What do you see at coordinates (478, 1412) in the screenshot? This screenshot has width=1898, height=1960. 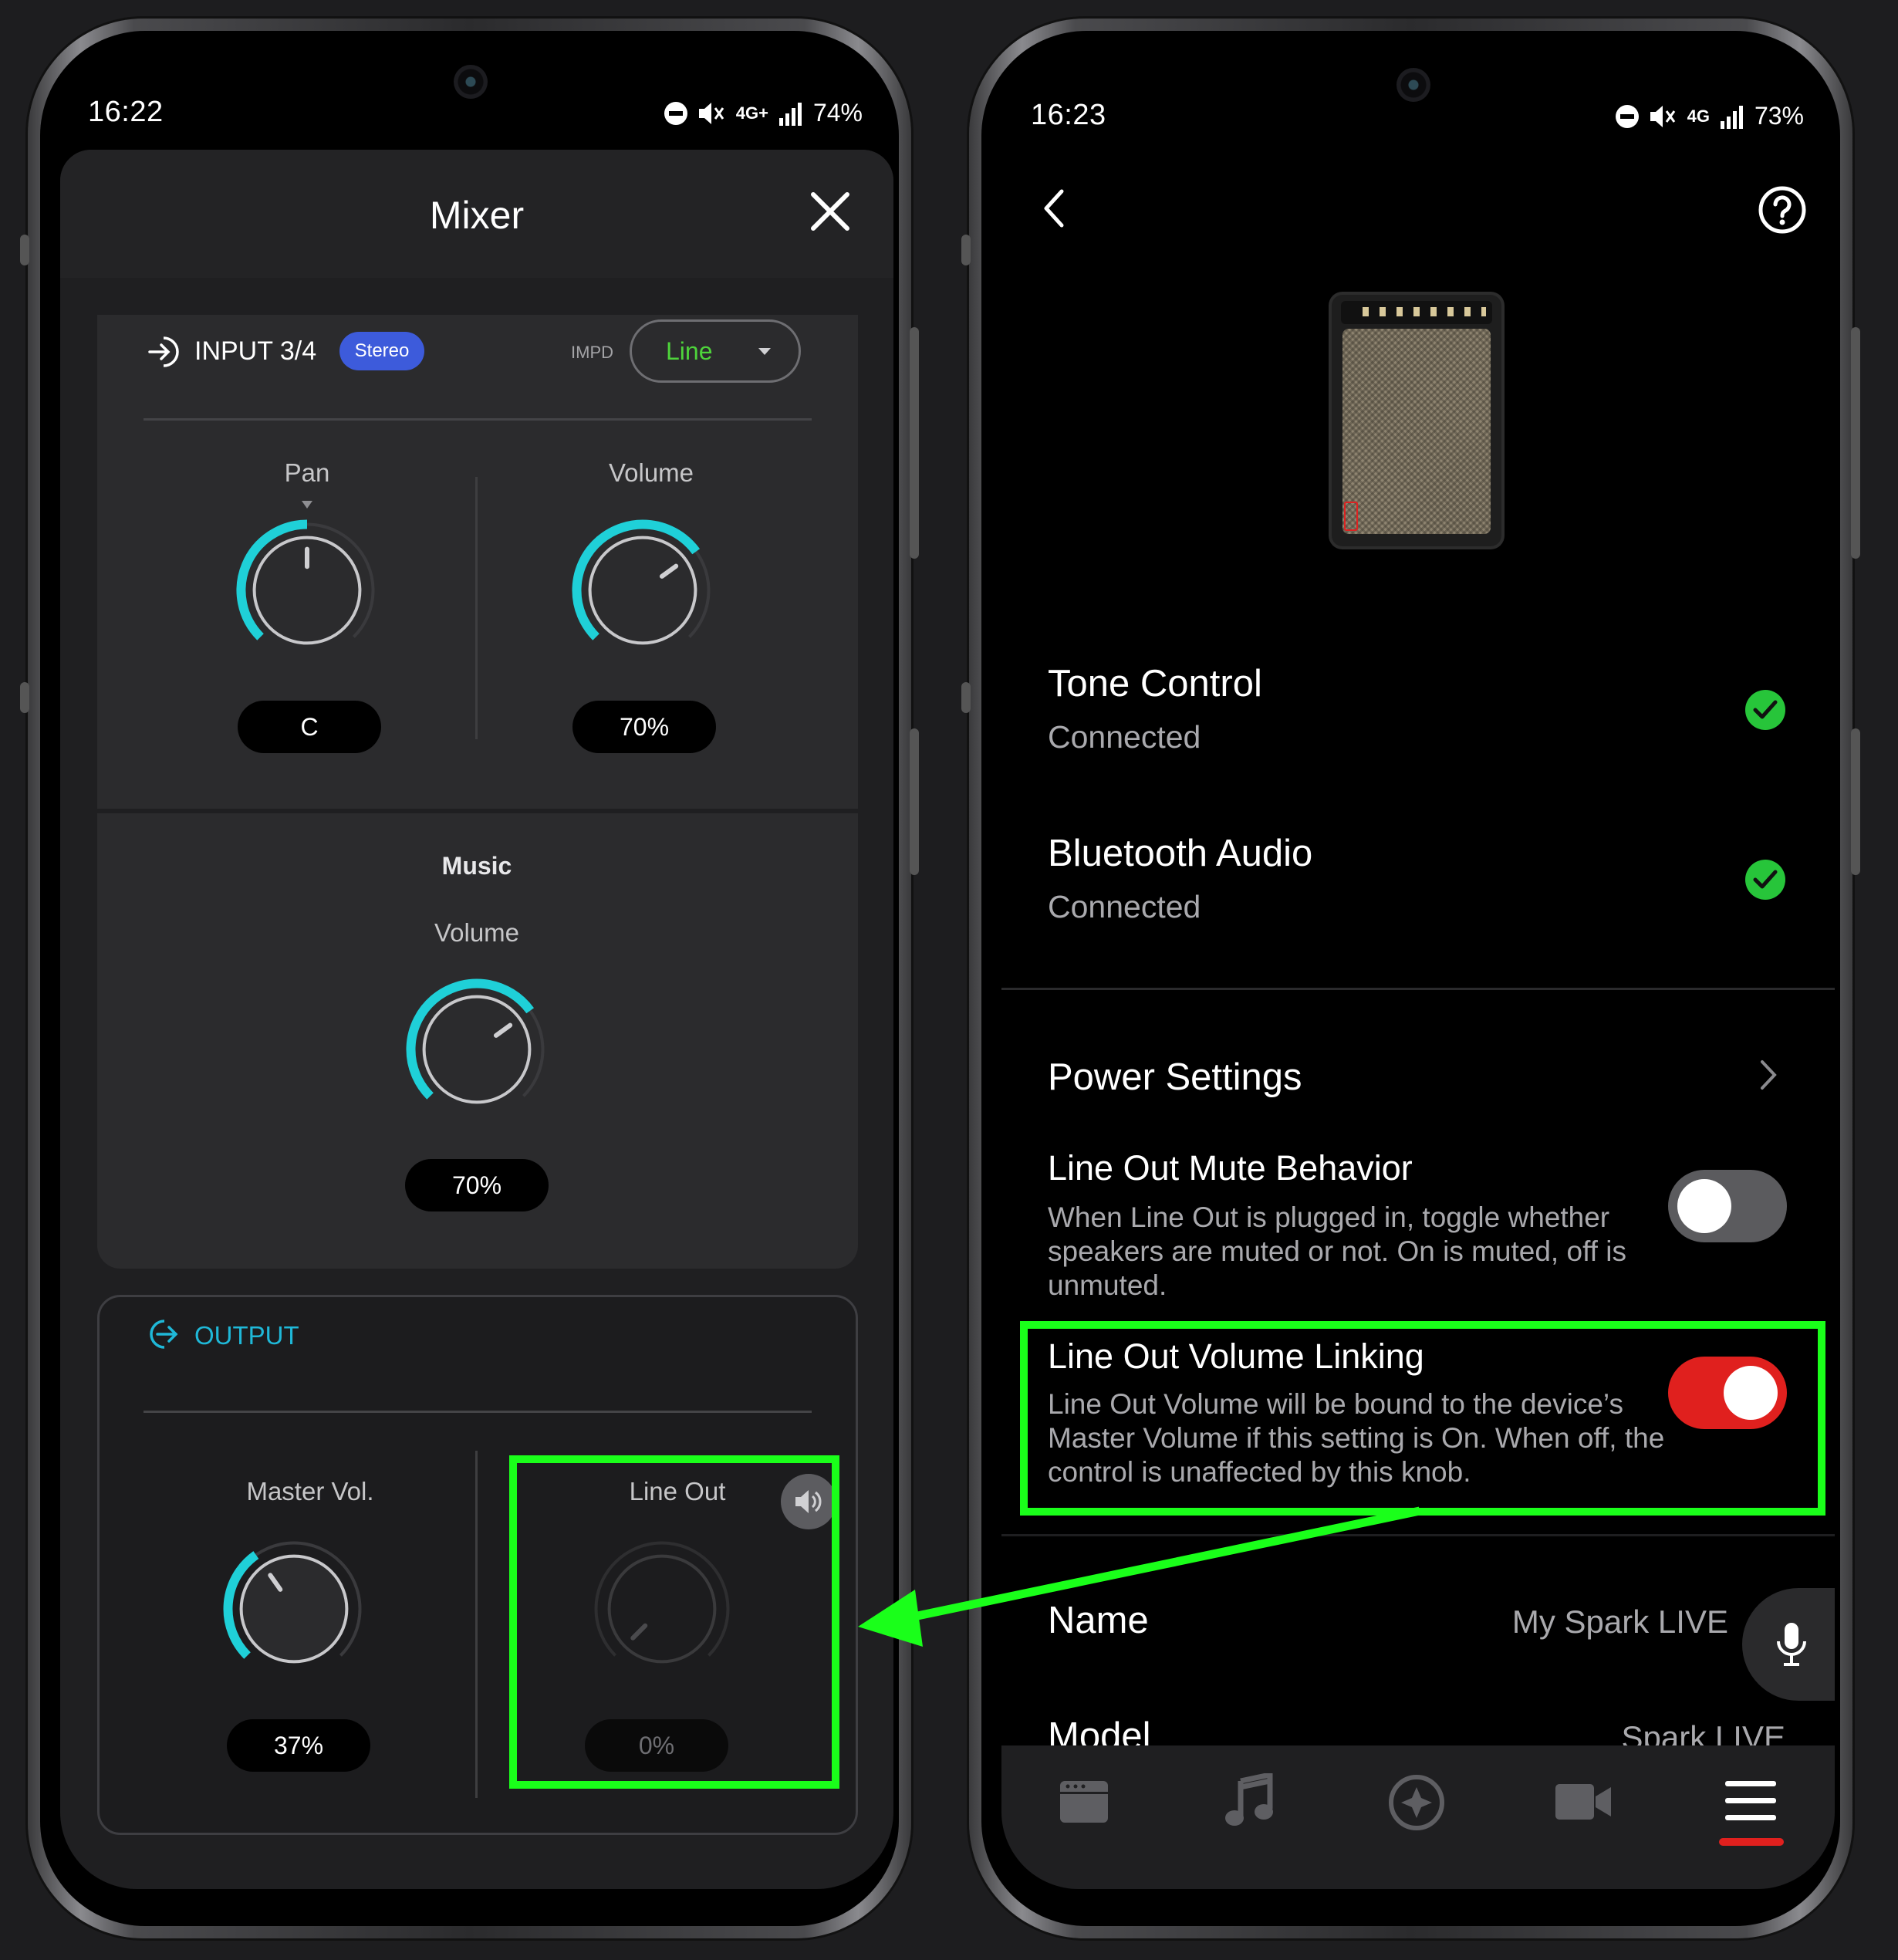 I see `output-divider` at bounding box center [478, 1412].